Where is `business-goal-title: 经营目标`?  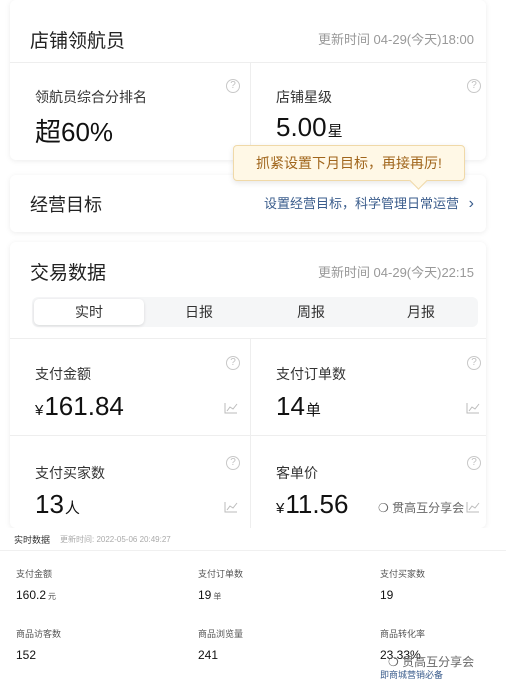
business-goal-title: 经营目标 is located at coordinates (66, 205).